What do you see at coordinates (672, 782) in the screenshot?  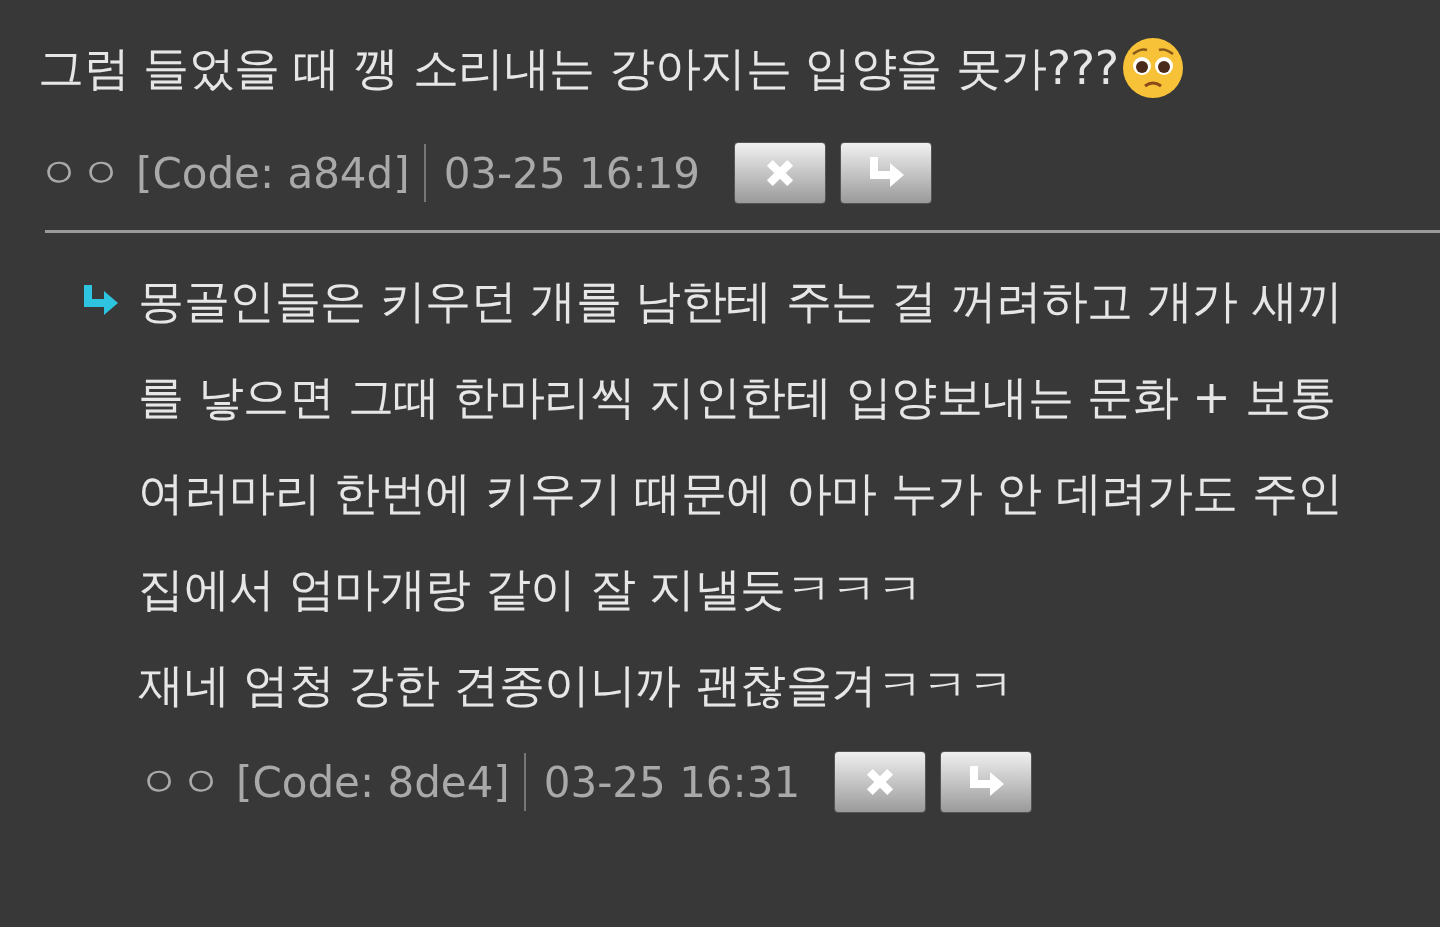 I see `comment-time: 03-25 16:31` at bounding box center [672, 782].